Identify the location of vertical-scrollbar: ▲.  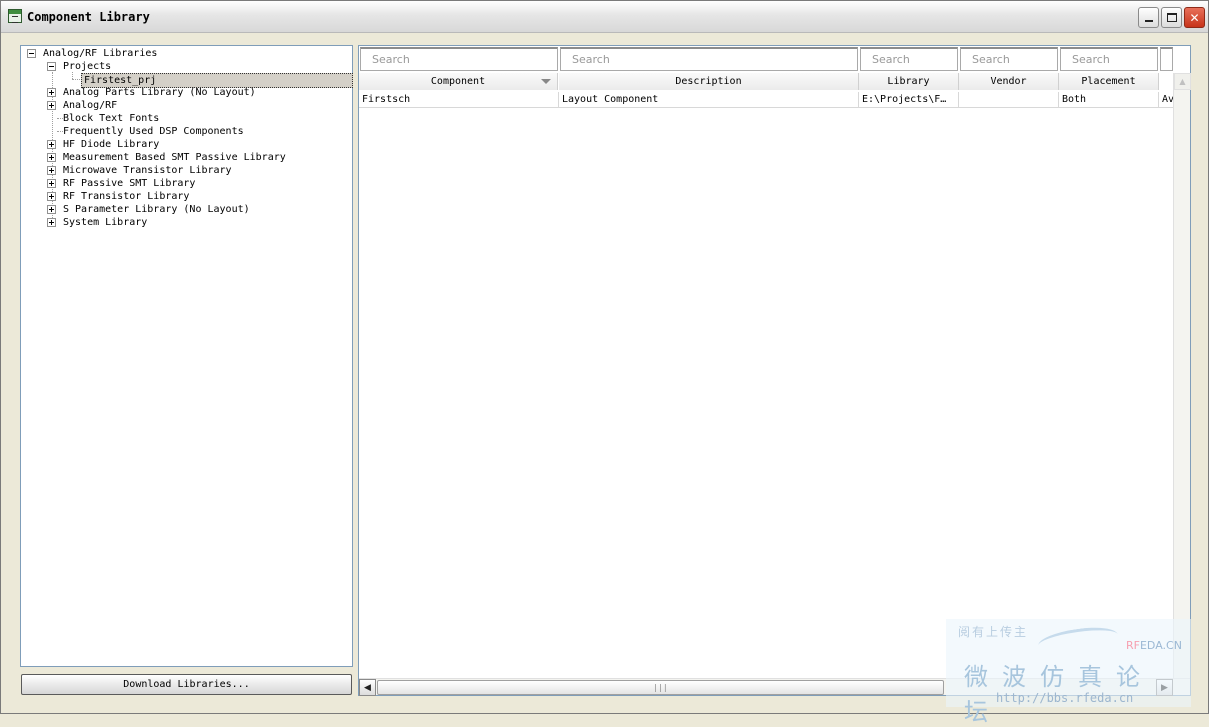
(1182, 375).